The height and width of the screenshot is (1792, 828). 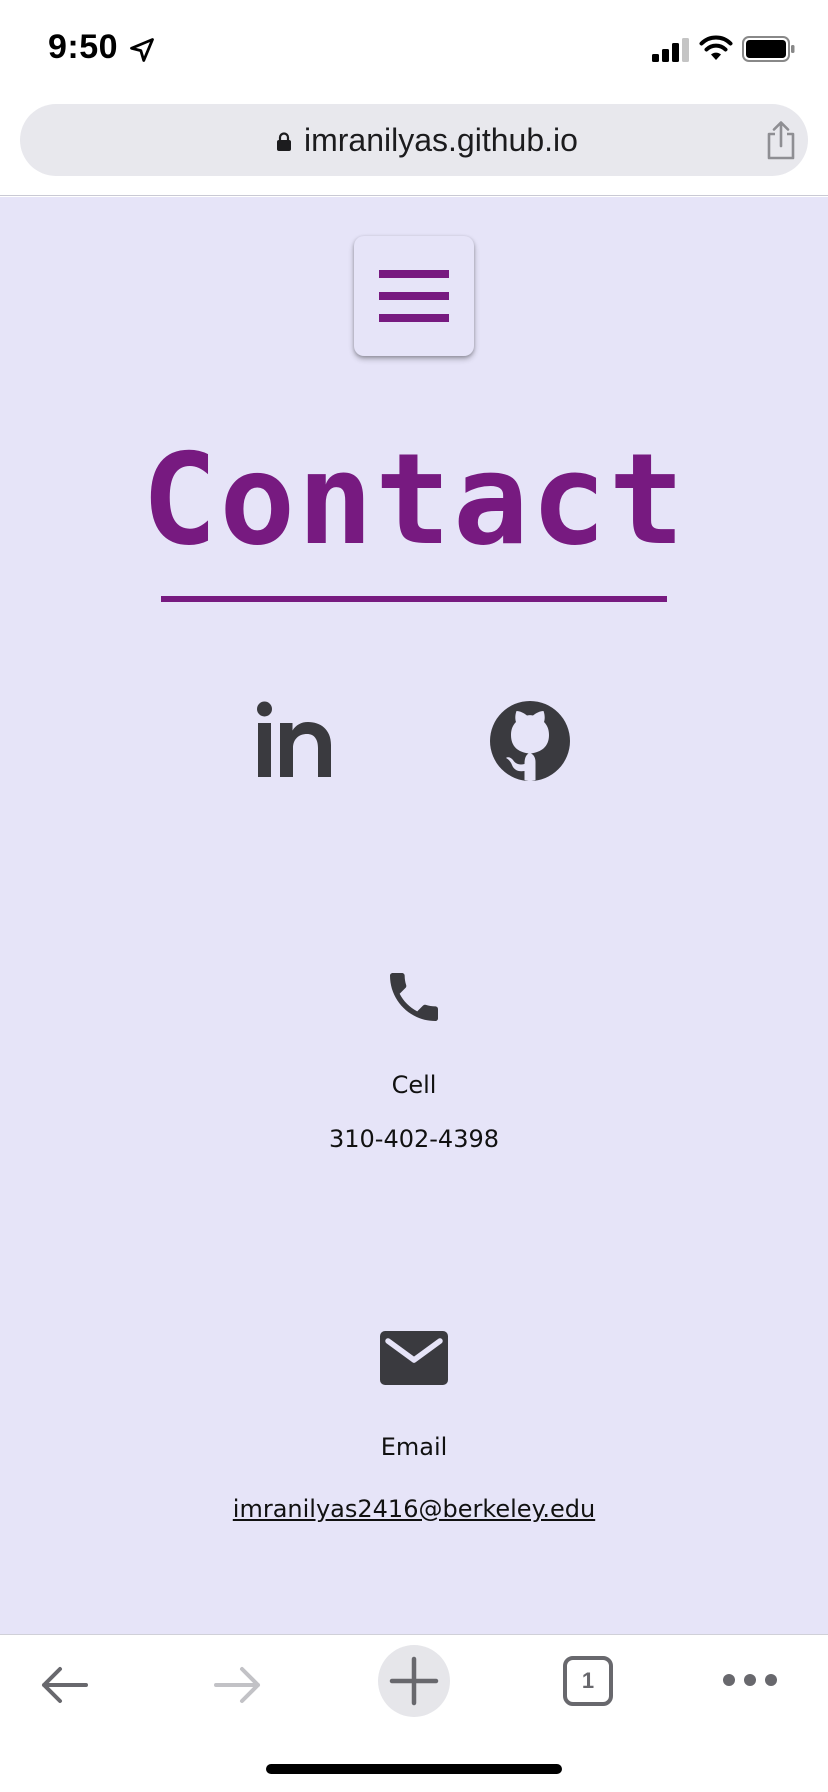 I want to click on plus-icon, so click(x=414, y=1681).